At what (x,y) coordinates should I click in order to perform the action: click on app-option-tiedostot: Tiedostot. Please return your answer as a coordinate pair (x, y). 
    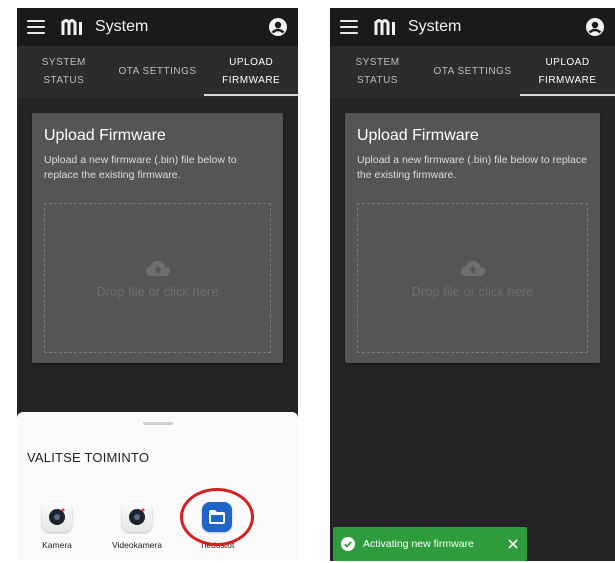
    Looking at the image, I should click on (217, 519).